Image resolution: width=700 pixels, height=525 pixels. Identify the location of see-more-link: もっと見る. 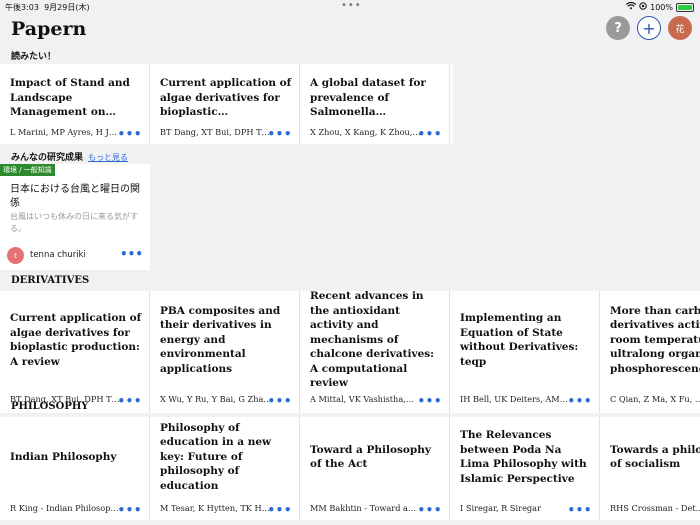
(108, 157).